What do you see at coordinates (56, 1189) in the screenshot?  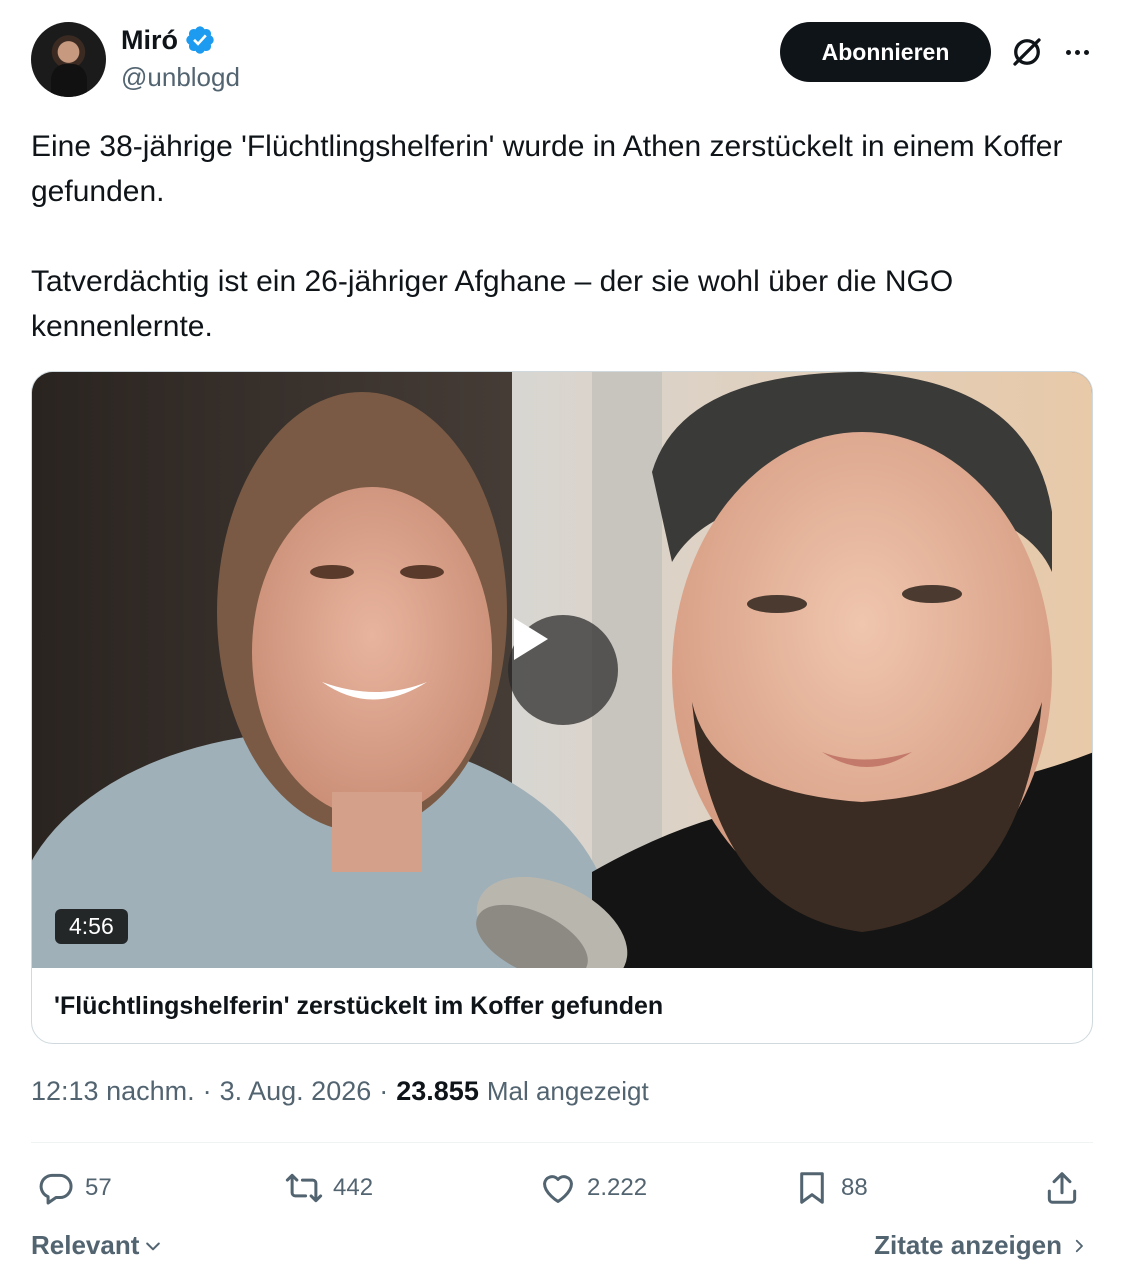 I see `reply-icon` at bounding box center [56, 1189].